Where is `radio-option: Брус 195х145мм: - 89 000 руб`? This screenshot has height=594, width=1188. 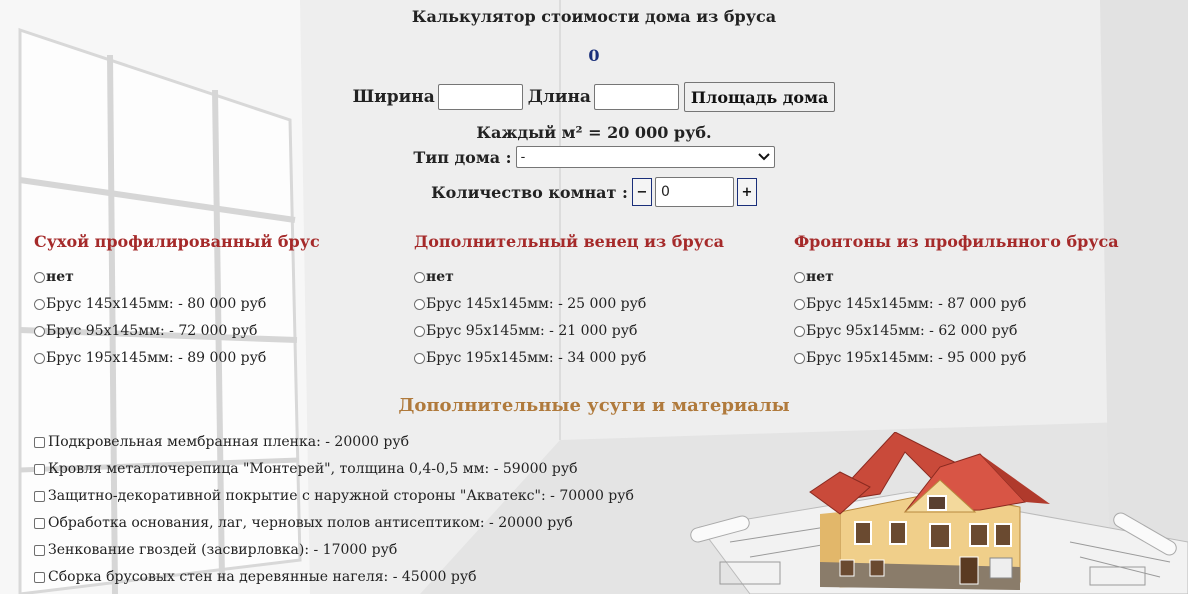
radio-option: Брус 195х145мм: - 89 000 руб is located at coordinates (150, 358).